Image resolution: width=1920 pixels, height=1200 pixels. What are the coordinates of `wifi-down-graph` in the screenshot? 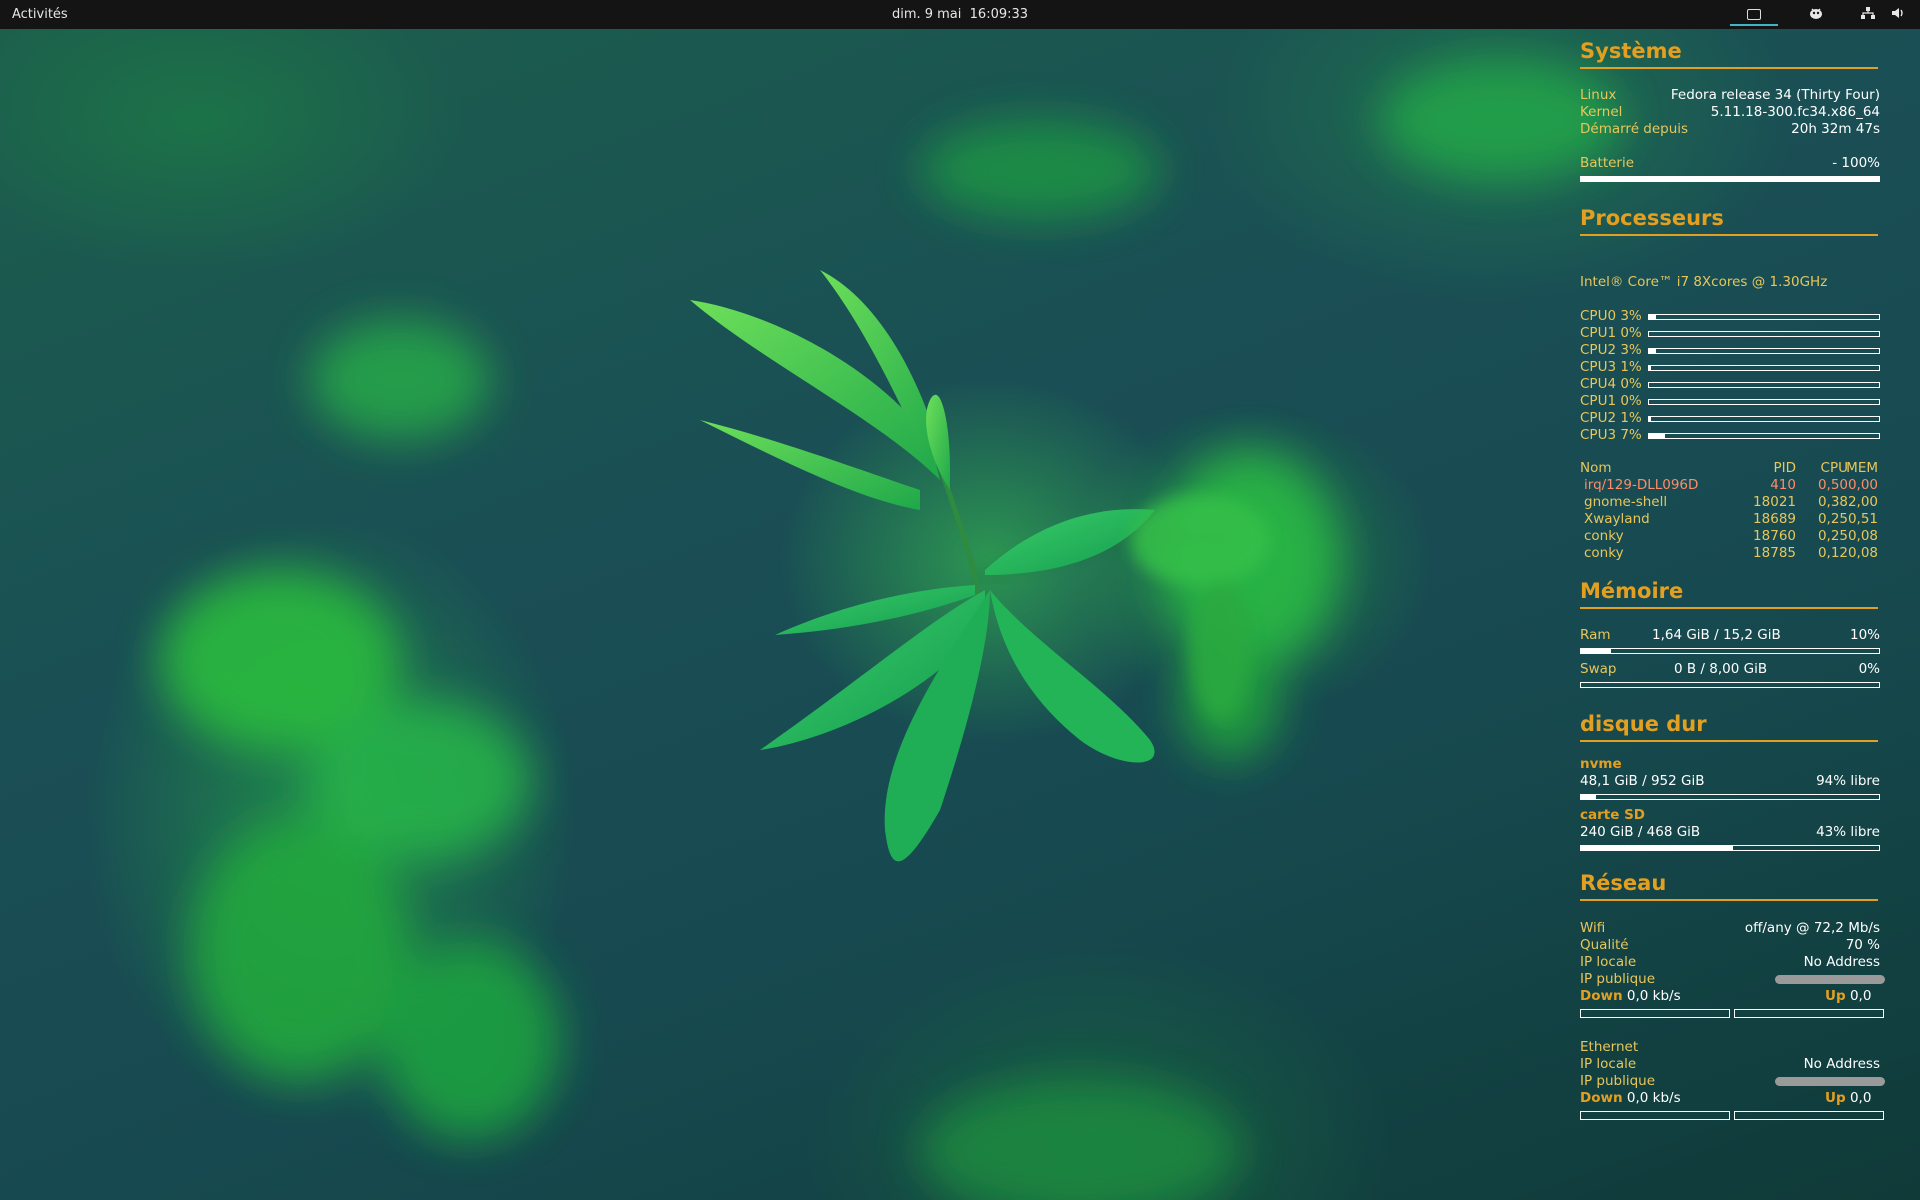 It's located at (1655, 1013).